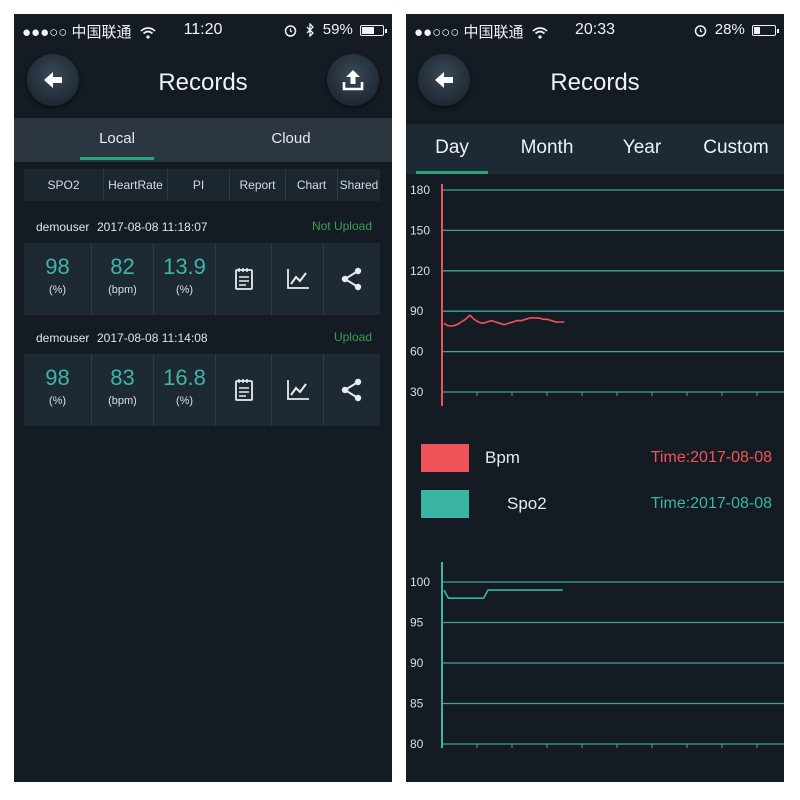 This screenshot has width=800, height=800. I want to click on pi-value: 13.9, so click(184, 266).